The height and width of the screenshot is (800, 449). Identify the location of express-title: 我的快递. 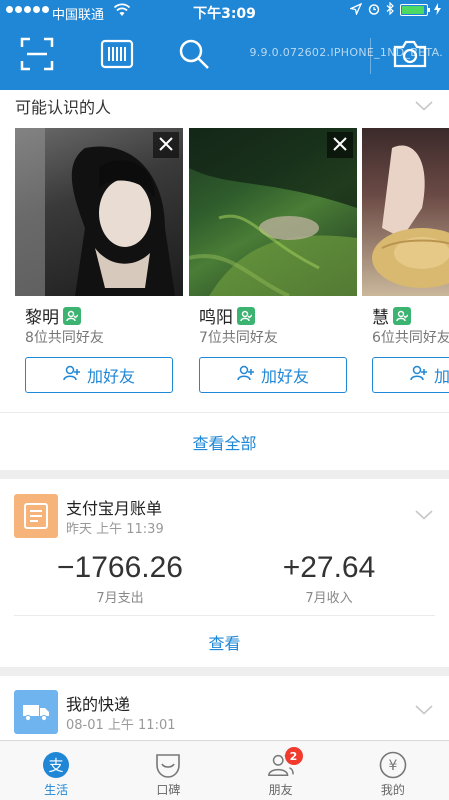
(98, 704).